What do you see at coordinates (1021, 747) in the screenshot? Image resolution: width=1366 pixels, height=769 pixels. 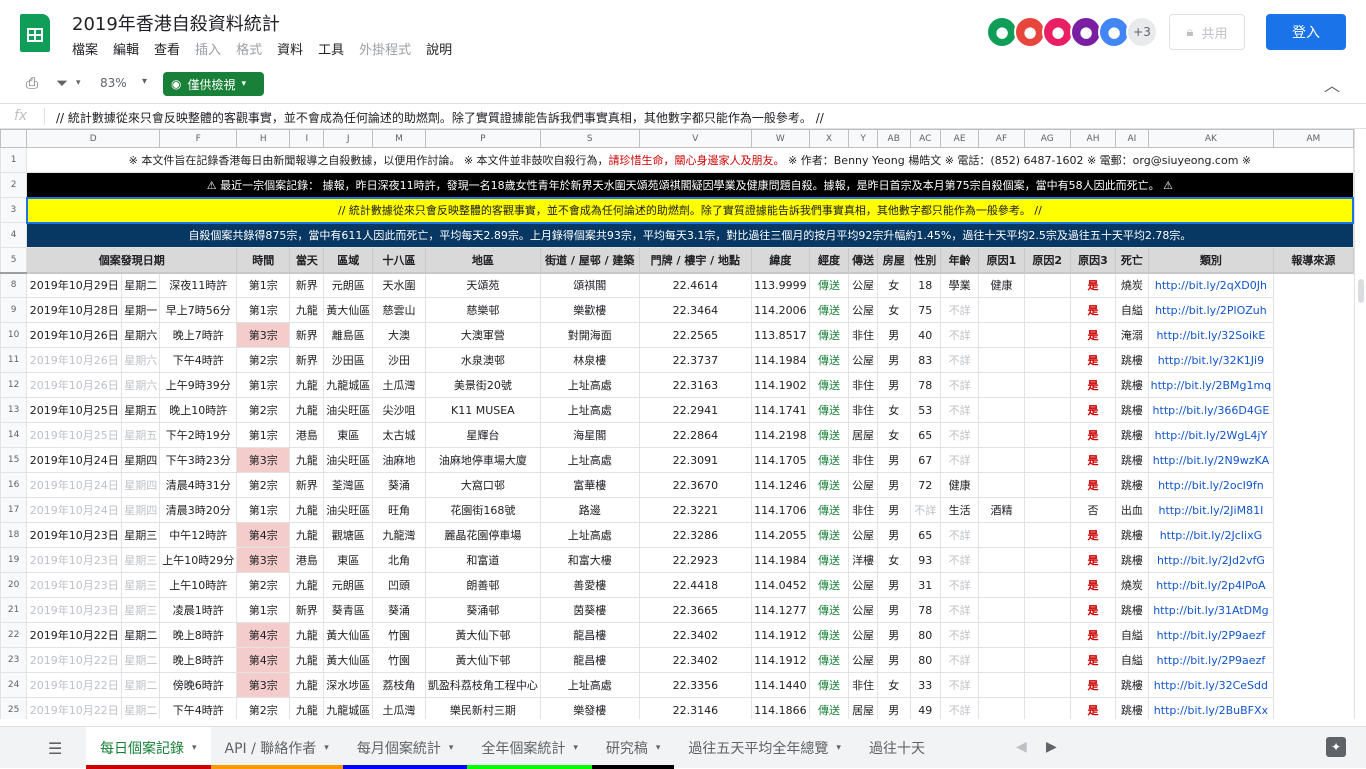 I see `tab-scroll-left-icon: ◀` at bounding box center [1021, 747].